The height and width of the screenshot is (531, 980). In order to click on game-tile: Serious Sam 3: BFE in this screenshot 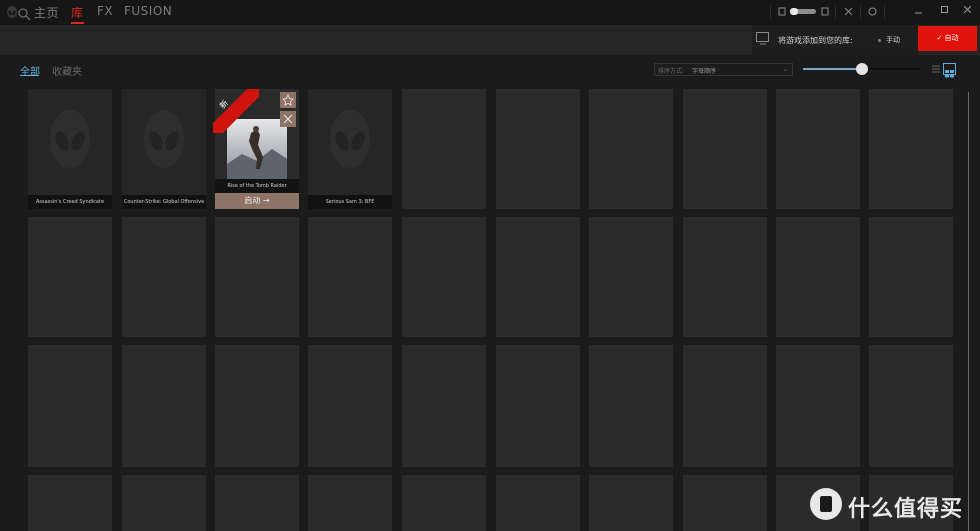, I will do `click(350, 149)`.